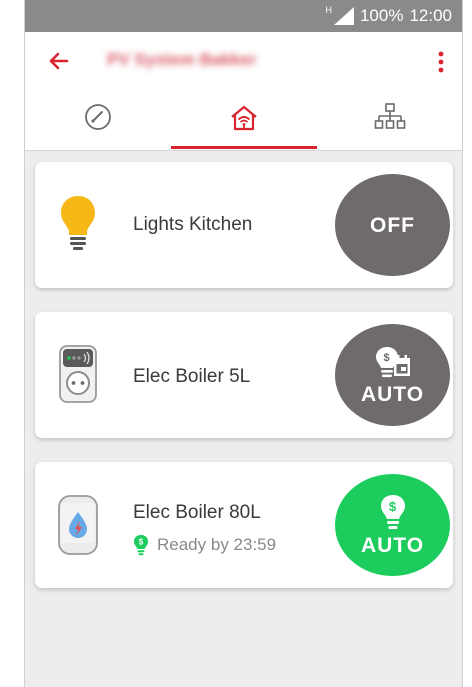 The image size is (472, 687). Describe the element at coordinates (197, 512) in the screenshot. I see `device-name: Elec Boiler 80L` at that location.